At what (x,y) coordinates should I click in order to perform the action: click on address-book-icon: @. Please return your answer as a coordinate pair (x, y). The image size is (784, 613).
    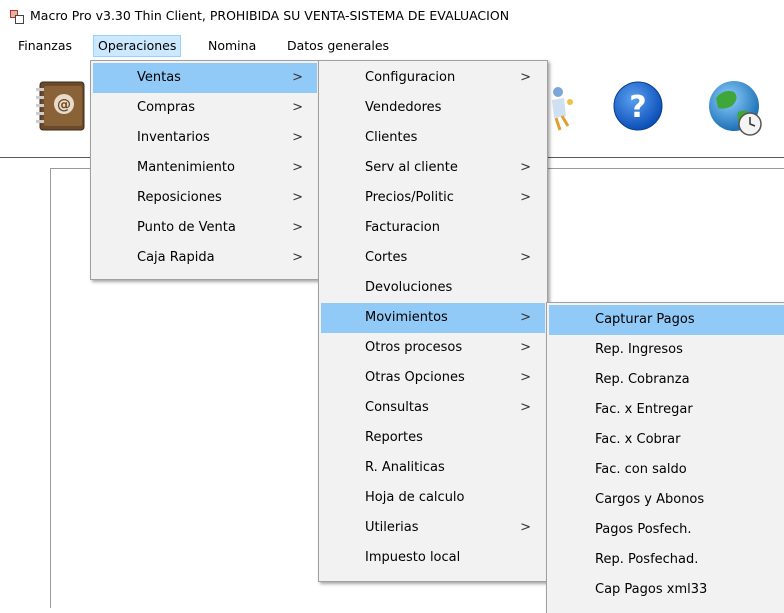
    Looking at the image, I should click on (64, 106).